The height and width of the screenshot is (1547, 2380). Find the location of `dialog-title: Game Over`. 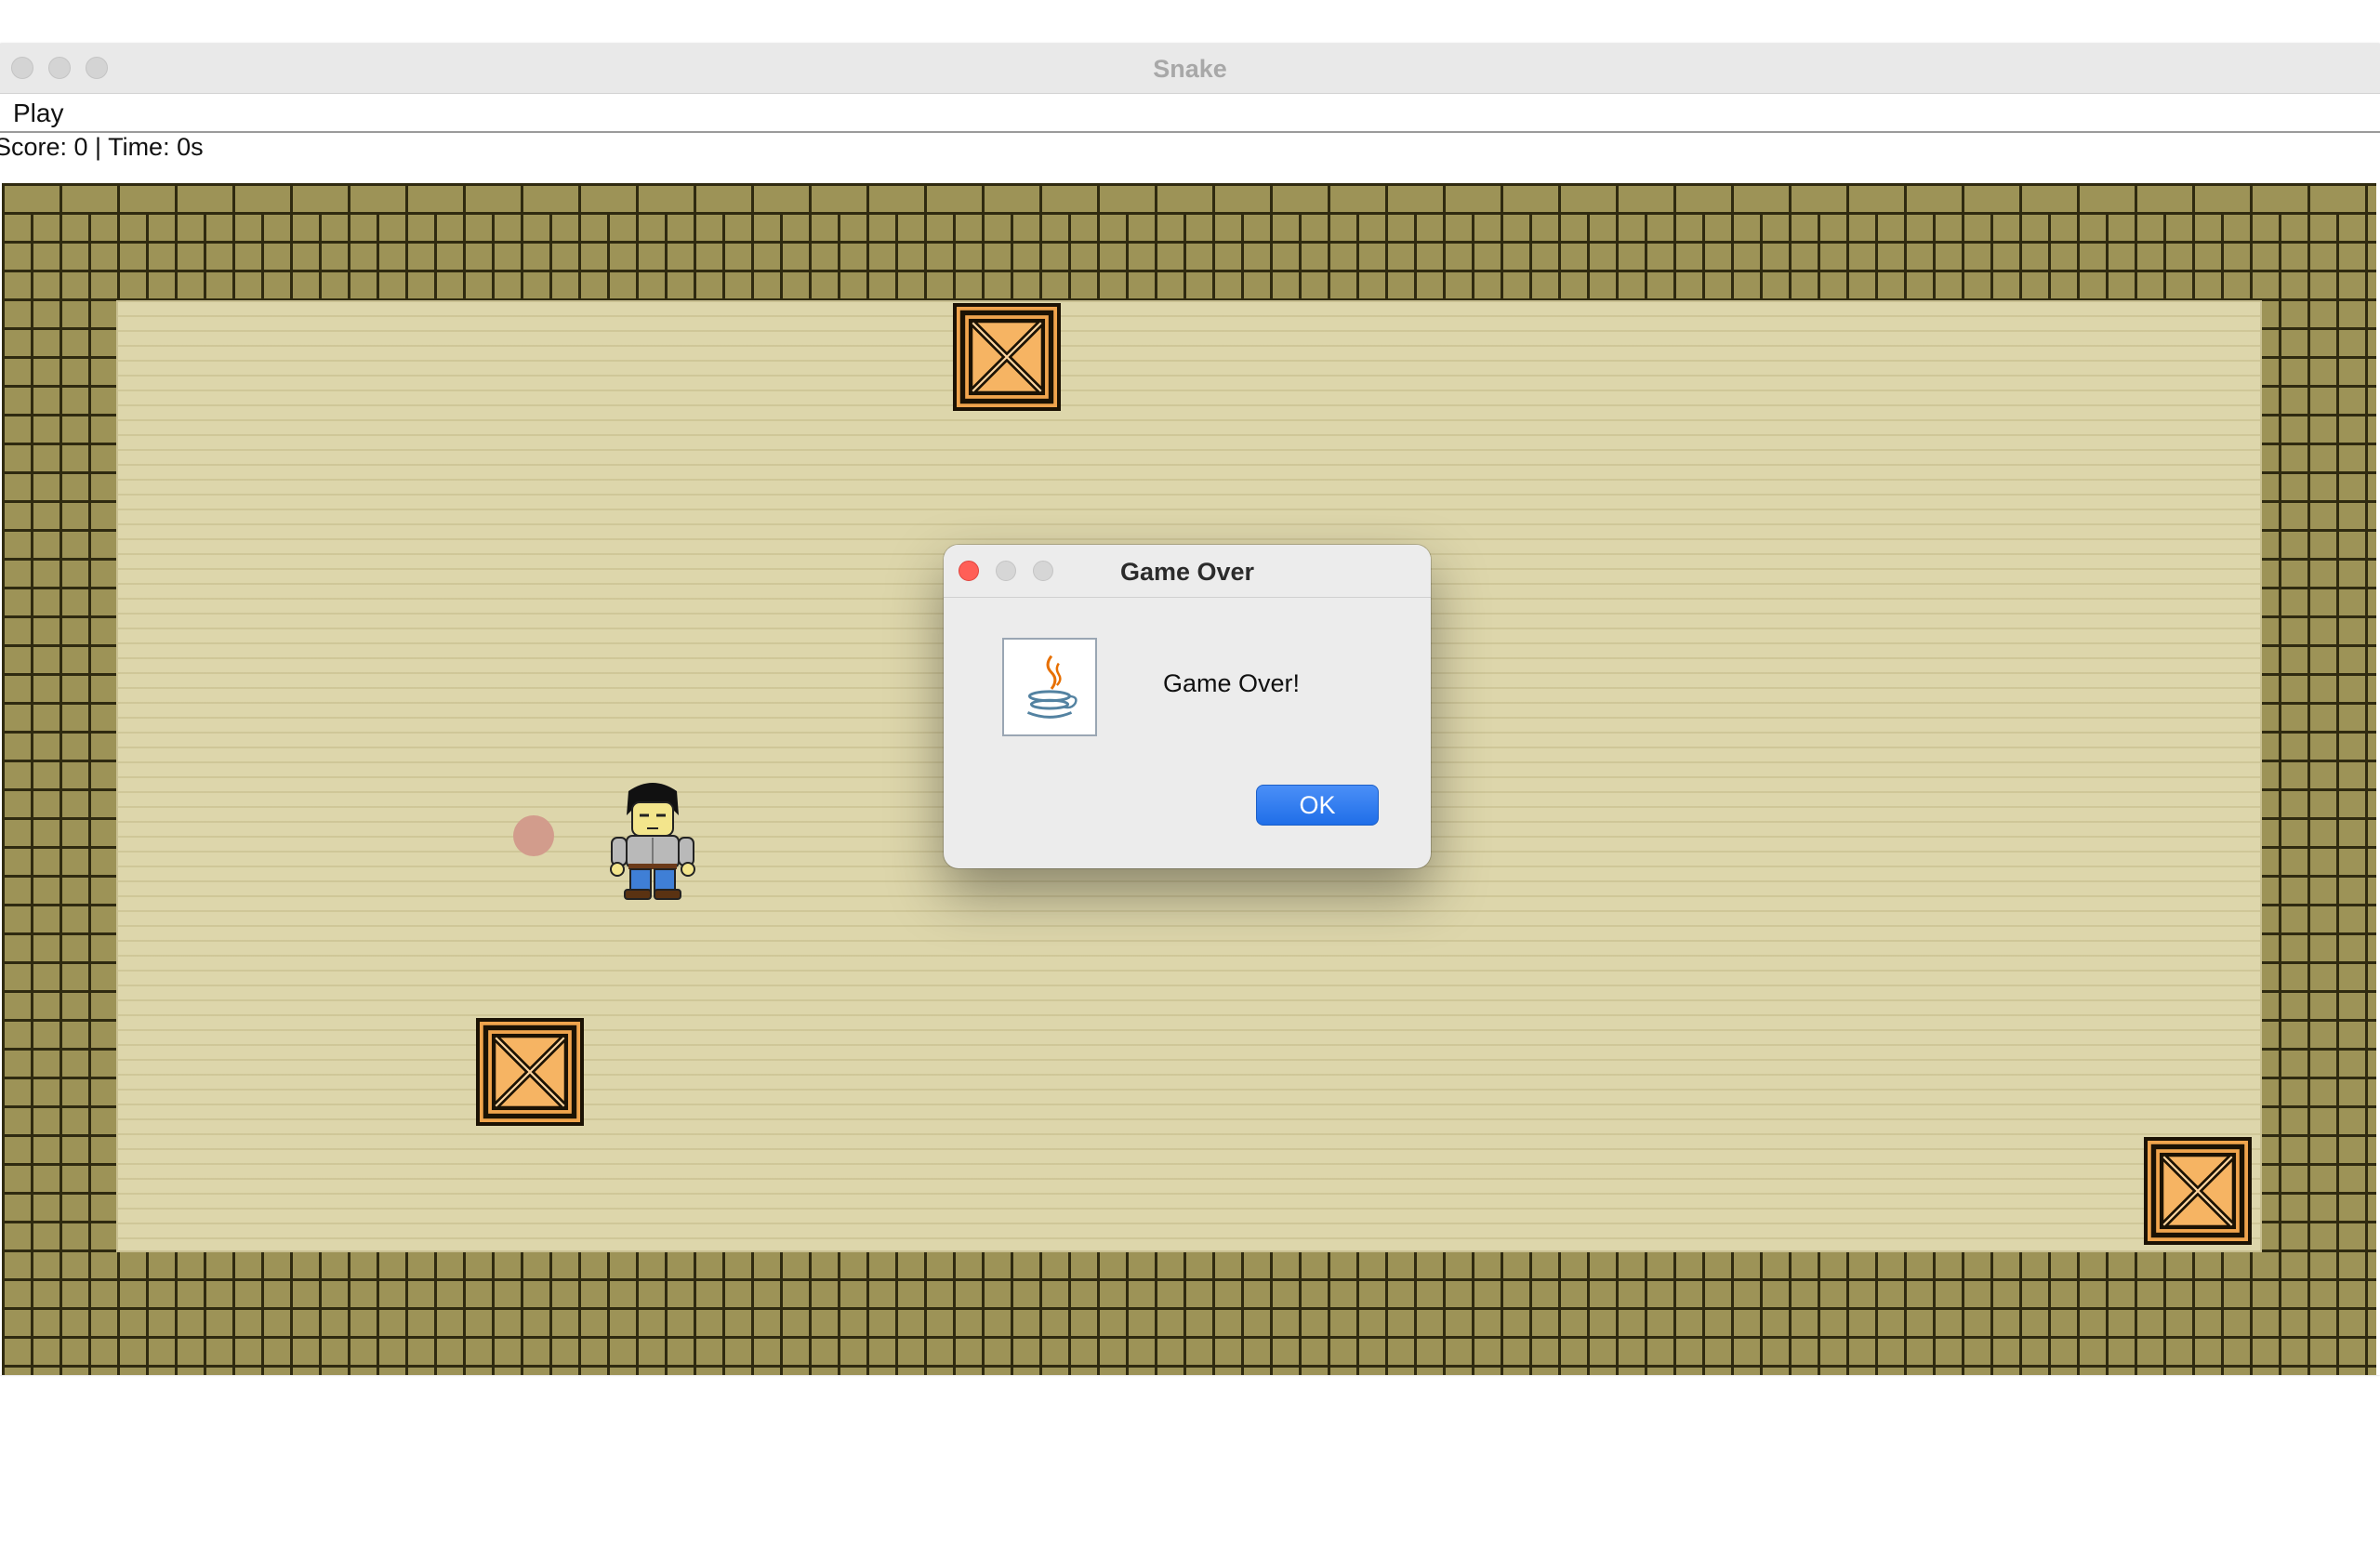

dialog-title: Game Over is located at coordinates (1187, 572).